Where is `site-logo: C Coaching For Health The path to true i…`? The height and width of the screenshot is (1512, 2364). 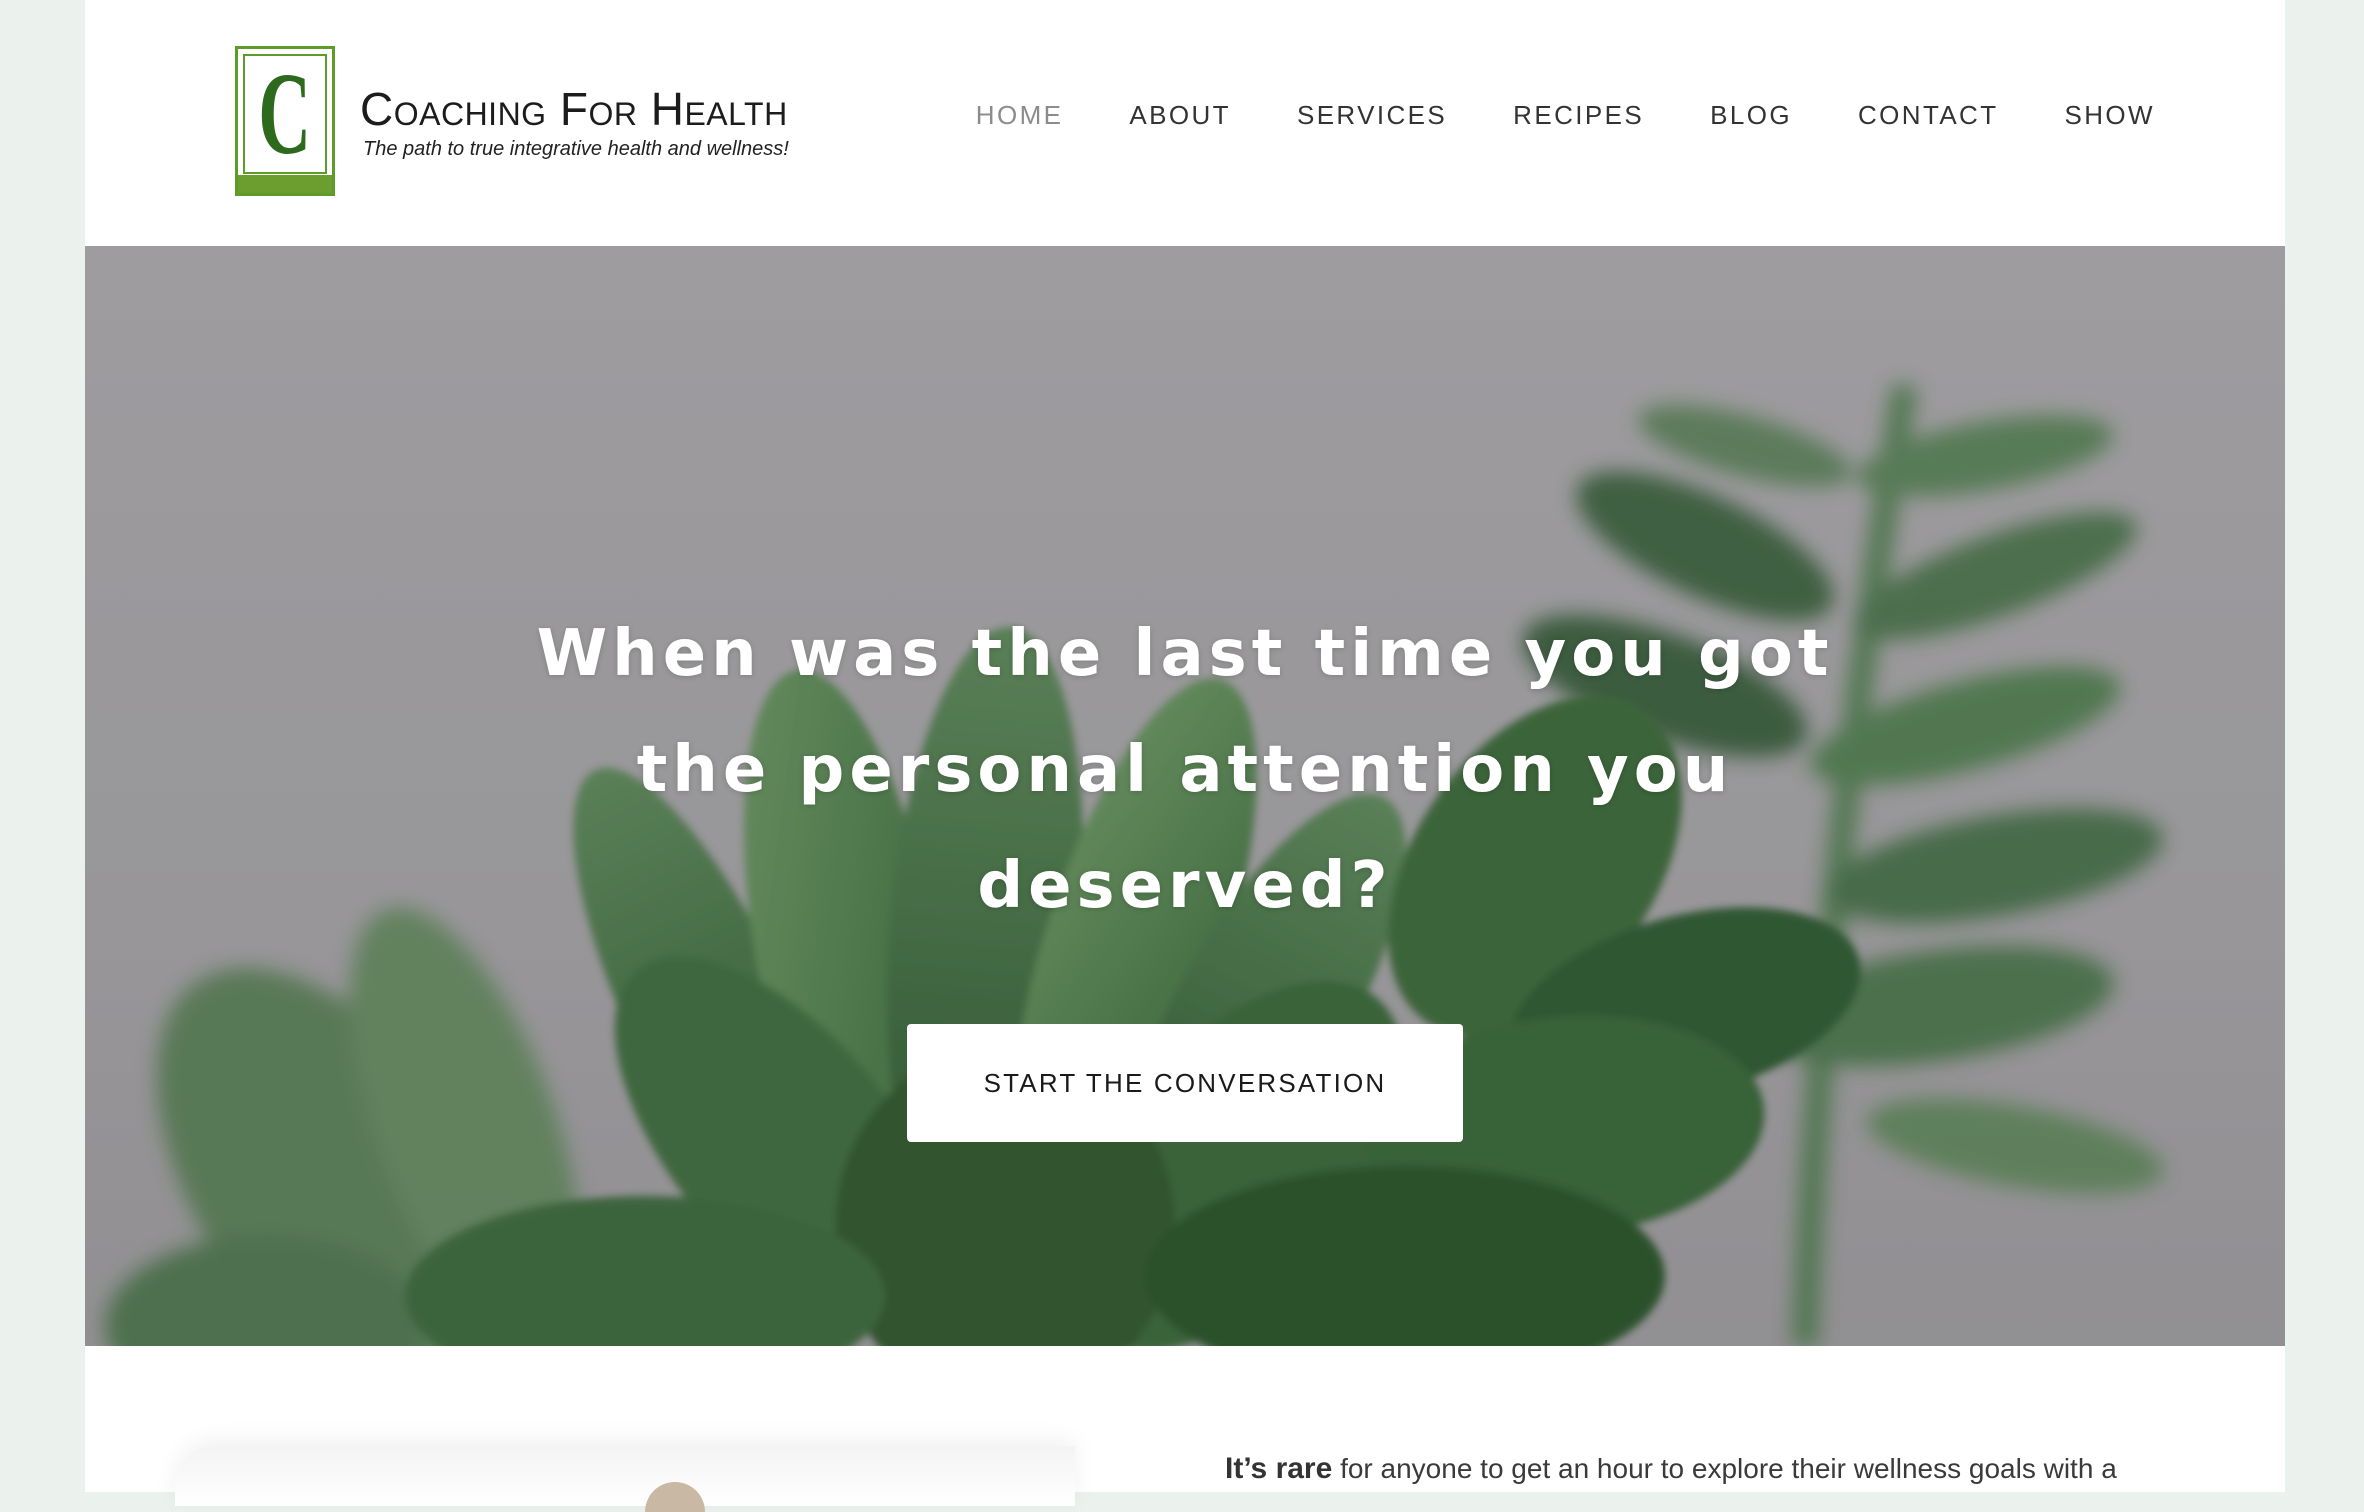
site-logo: C Coaching For Health The path to true i… is located at coordinates (560, 121).